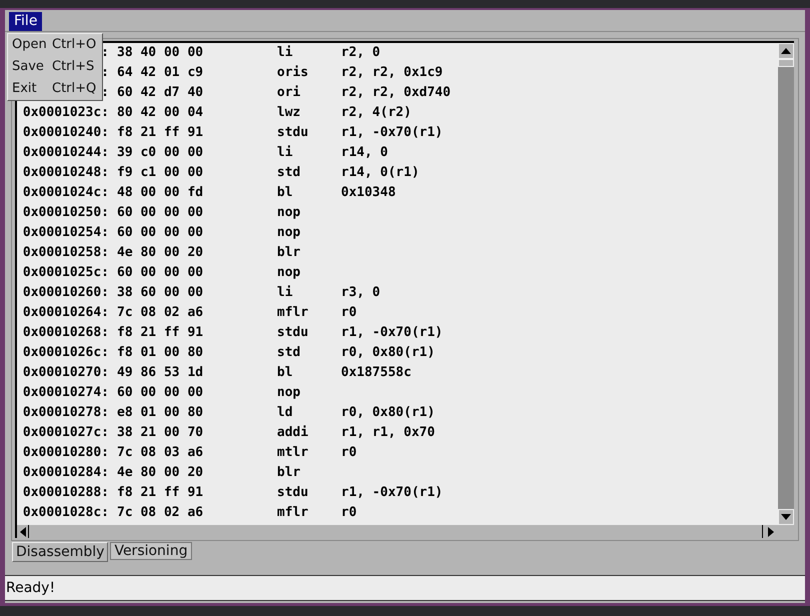 Image resolution: width=810 pixels, height=616 pixels. I want to click on mnemonic-cell-text: ori, so click(289, 93).